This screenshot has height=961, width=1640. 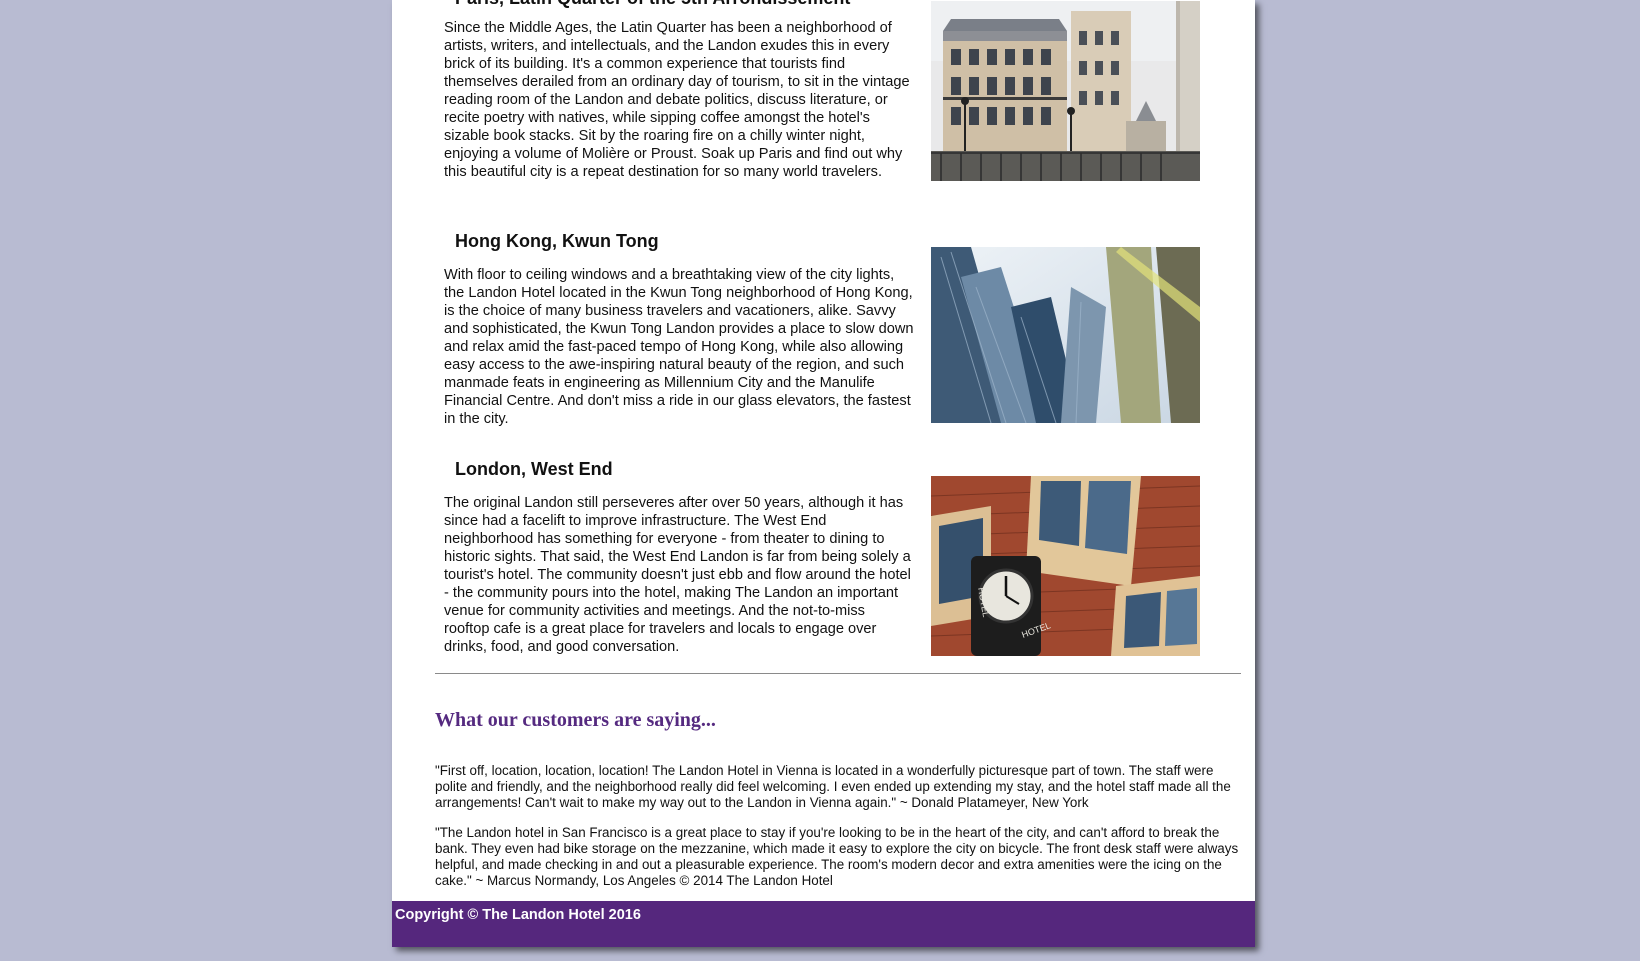 What do you see at coordinates (557, 241) in the screenshot?
I see `location-title: Hong Kong, Kwun Tong` at bounding box center [557, 241].